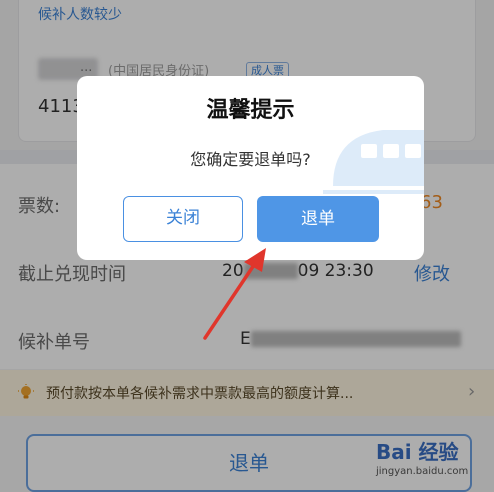 Image resolution: width=494 pixels, height=492 pixels. I want to click on dialog-title: 温馨提示, so click(250, 110).